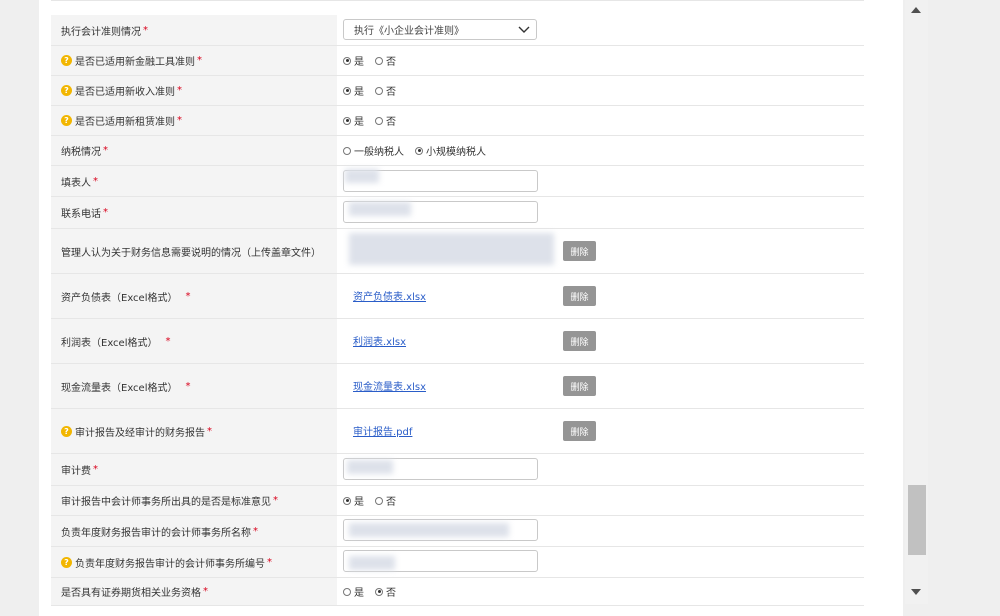 The width and height of the screenshot is (1000, 616). Describe the element at coordinates (451, 249) in the screenshot. I see `redacted-file` at that location.